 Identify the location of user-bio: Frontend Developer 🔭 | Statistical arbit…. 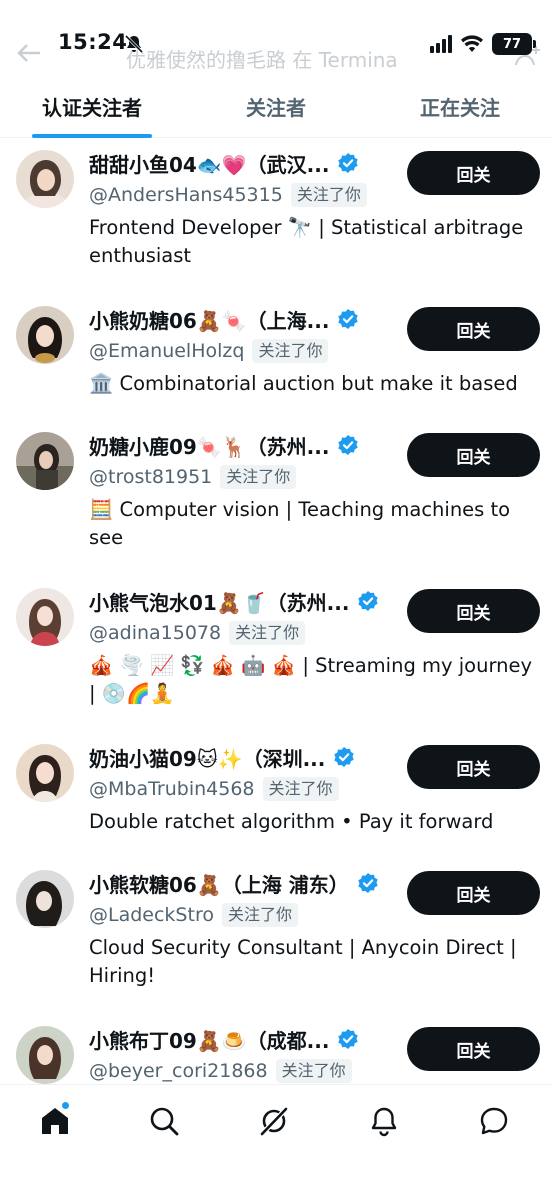
(306, 241).